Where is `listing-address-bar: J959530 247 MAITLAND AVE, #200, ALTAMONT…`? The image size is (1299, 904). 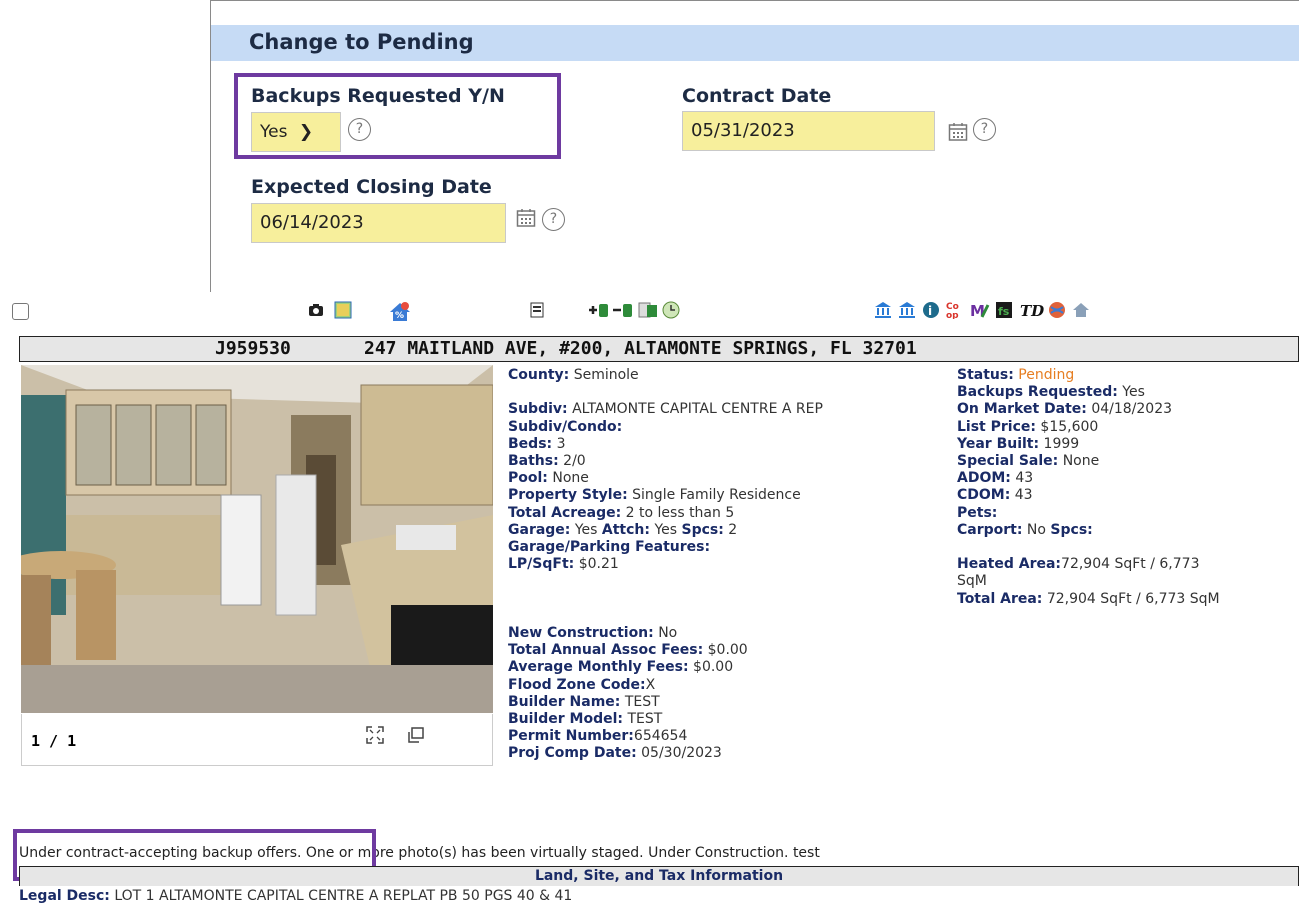
listing-address-bar: J959530 247 MAITLAND AVE, #200, ALTAMONT… is located at coordinates (659, 349).